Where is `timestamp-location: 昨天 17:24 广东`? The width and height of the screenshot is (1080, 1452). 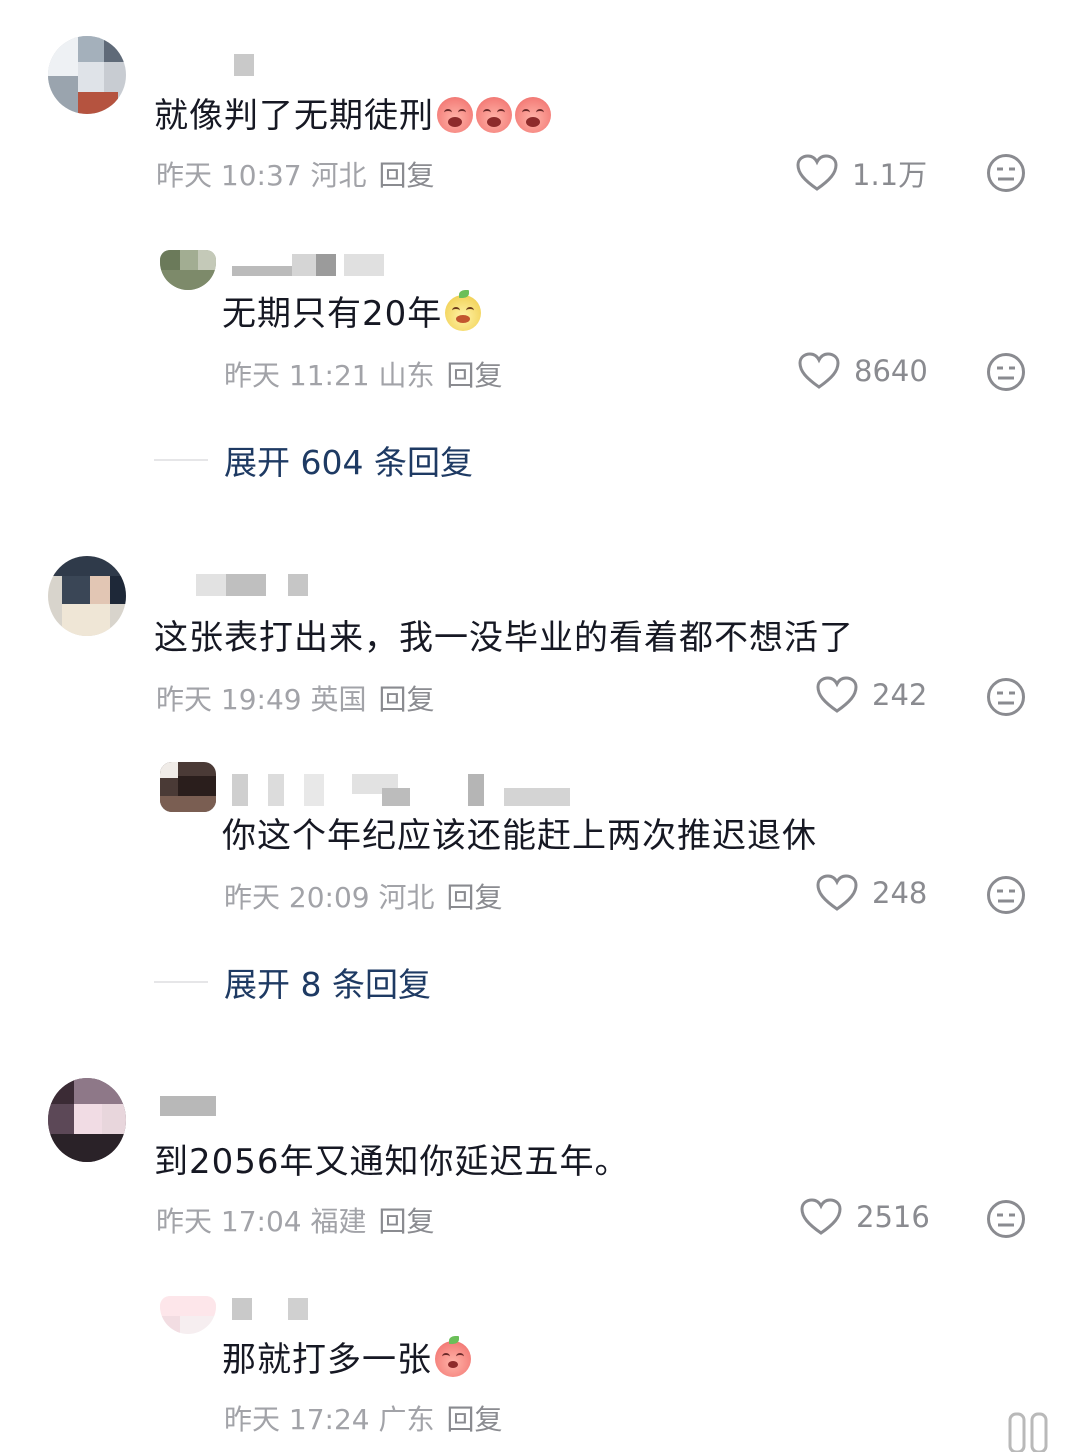
timestamp-location: 昨天 17:24 广东 is located at coordinates (329, 1419).